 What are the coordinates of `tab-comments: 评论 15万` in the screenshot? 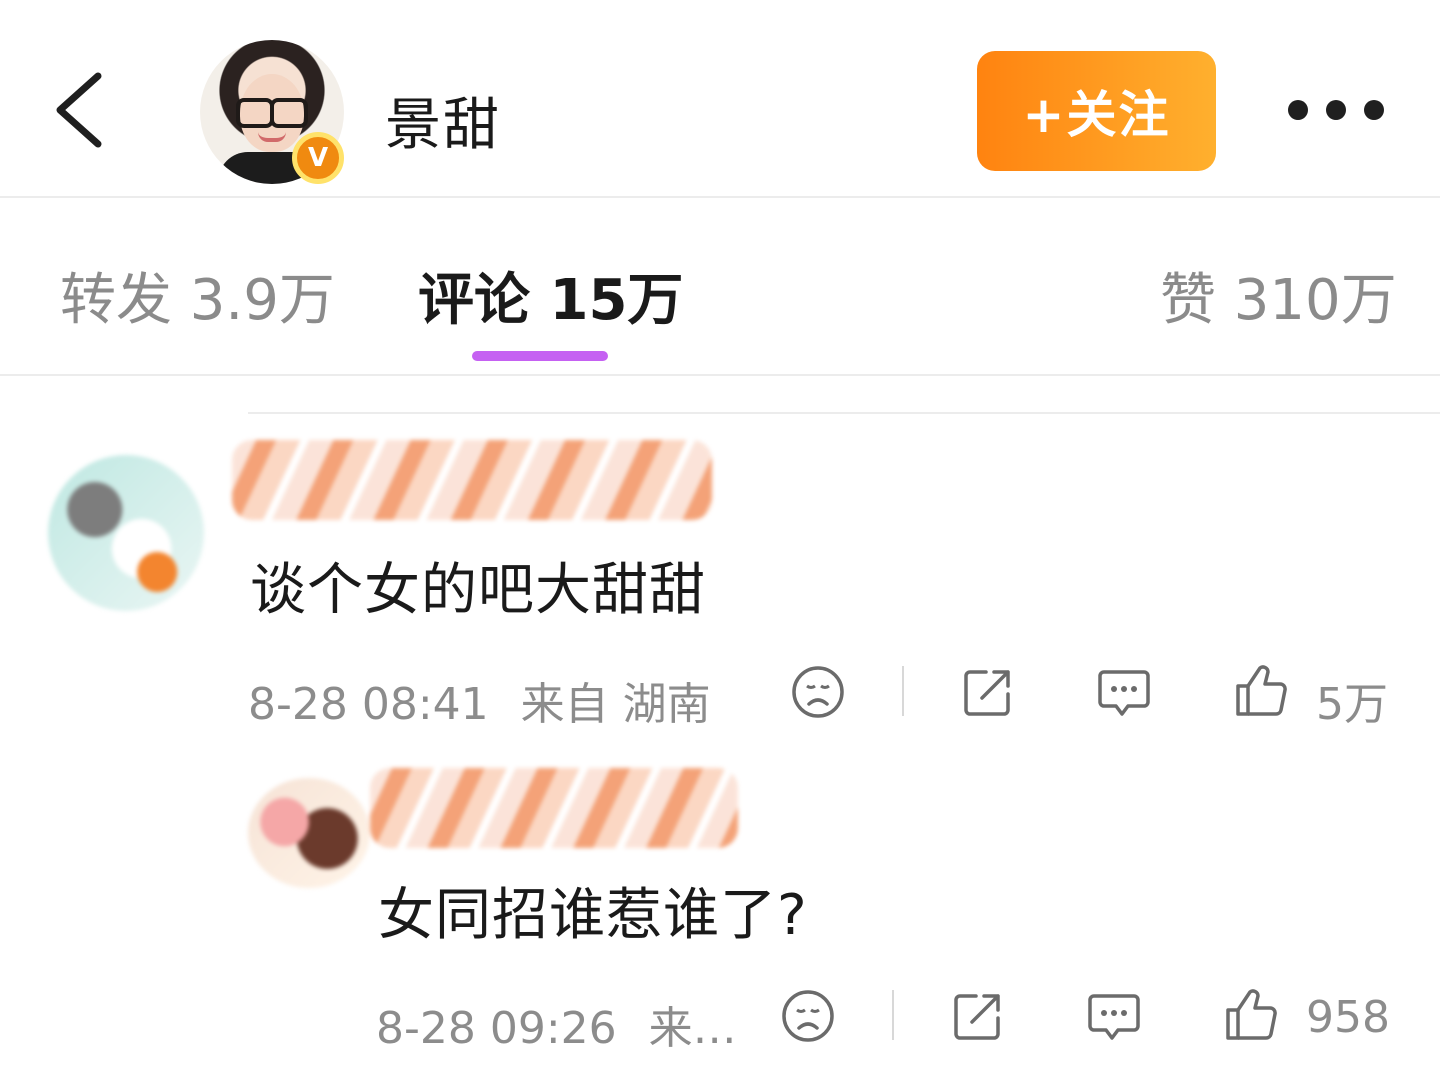 It's located at (550, 295).